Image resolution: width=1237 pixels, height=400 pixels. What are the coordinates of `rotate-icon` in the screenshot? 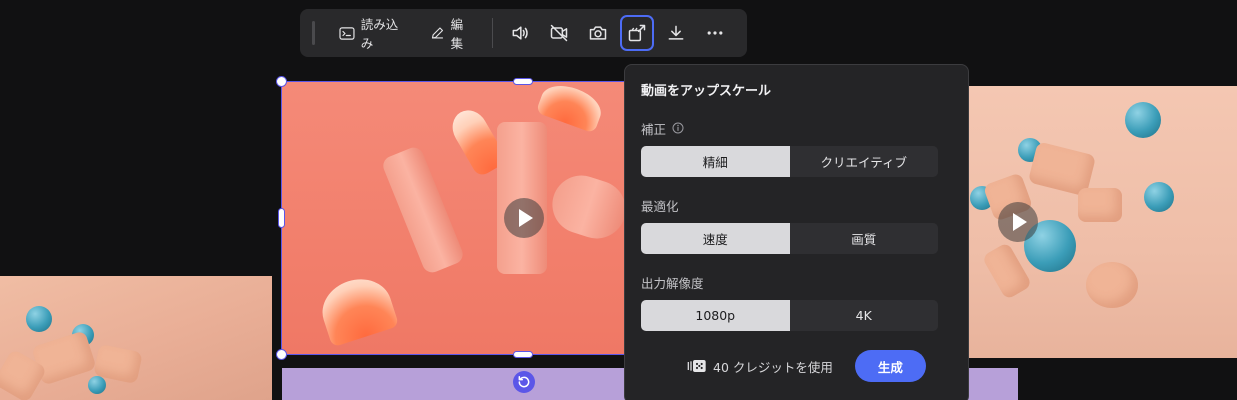 It's located at (524, 381).